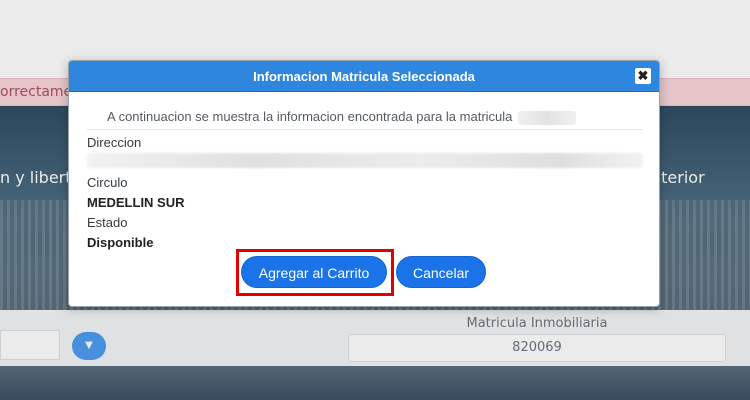  What do you see at coordinates (643, 76) in the screenshot?
I see `close-icon: ✖` at bounding box center [643, 76].